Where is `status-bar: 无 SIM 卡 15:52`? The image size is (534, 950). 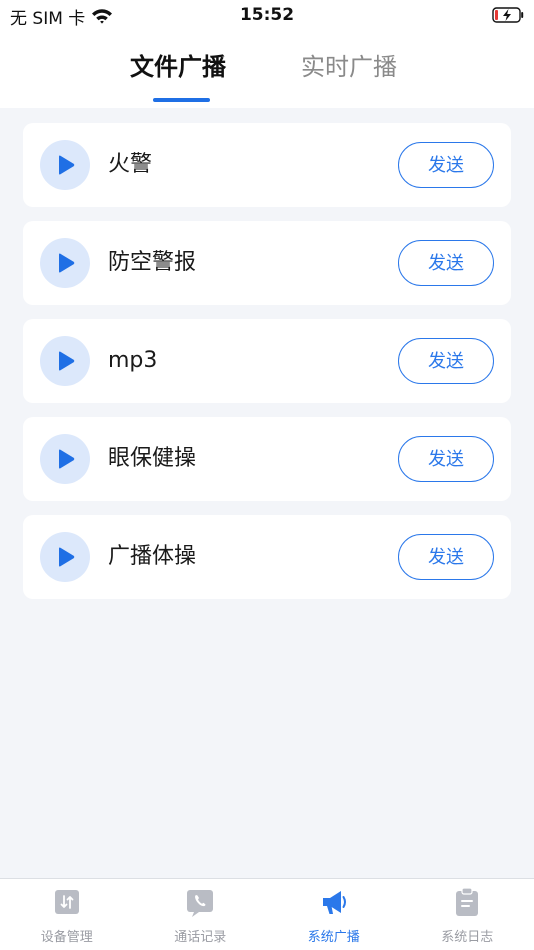 status-bar: 无 SIM 卡 15:52 is located at coordinates (267, 16).